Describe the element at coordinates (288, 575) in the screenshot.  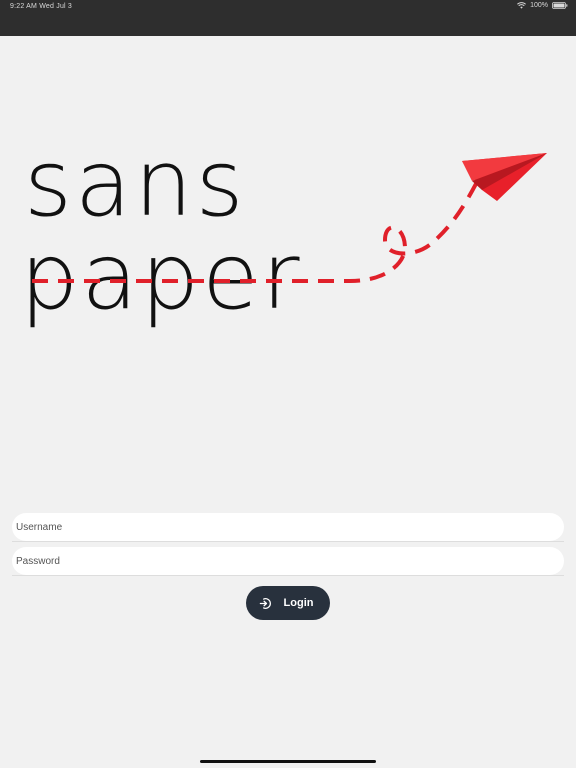
I see `password-underline` at that location.